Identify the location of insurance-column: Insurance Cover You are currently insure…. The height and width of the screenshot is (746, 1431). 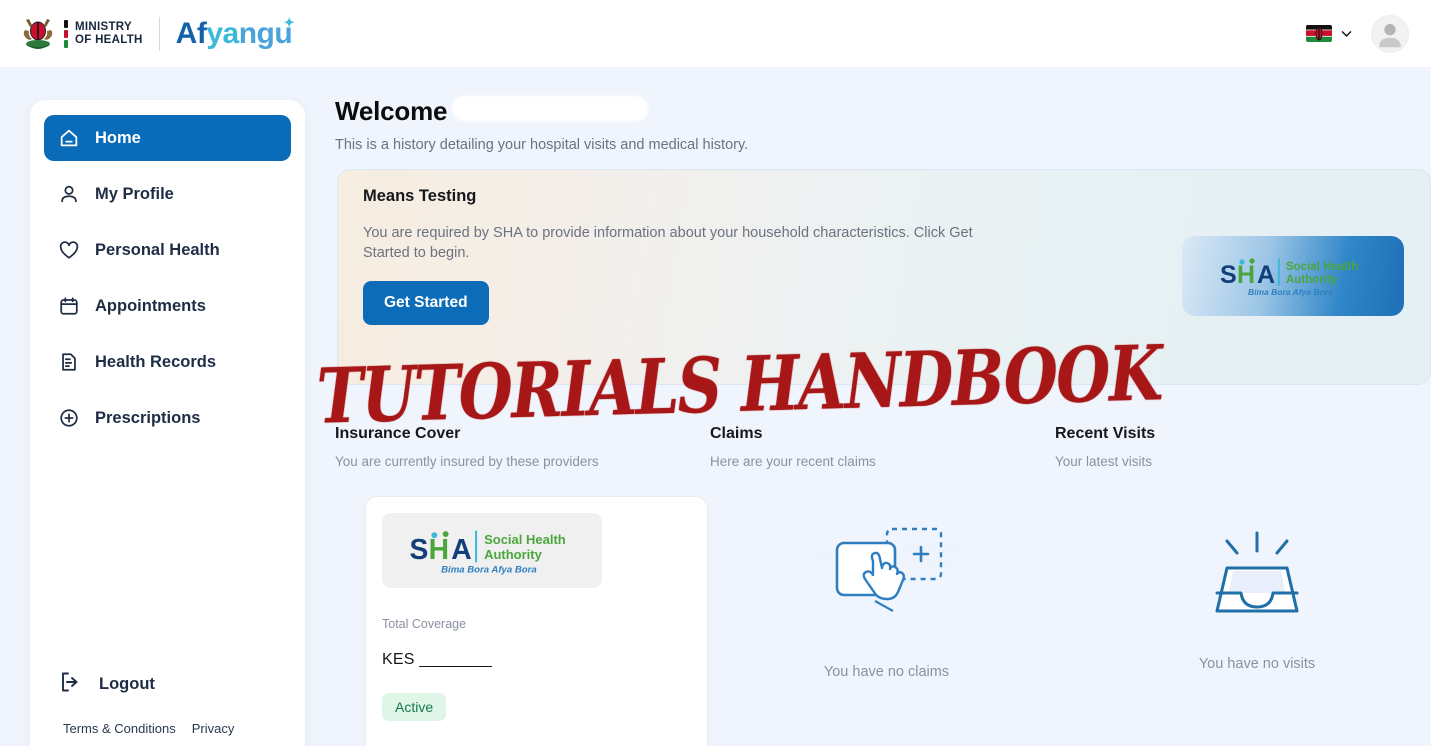
(522, 585).